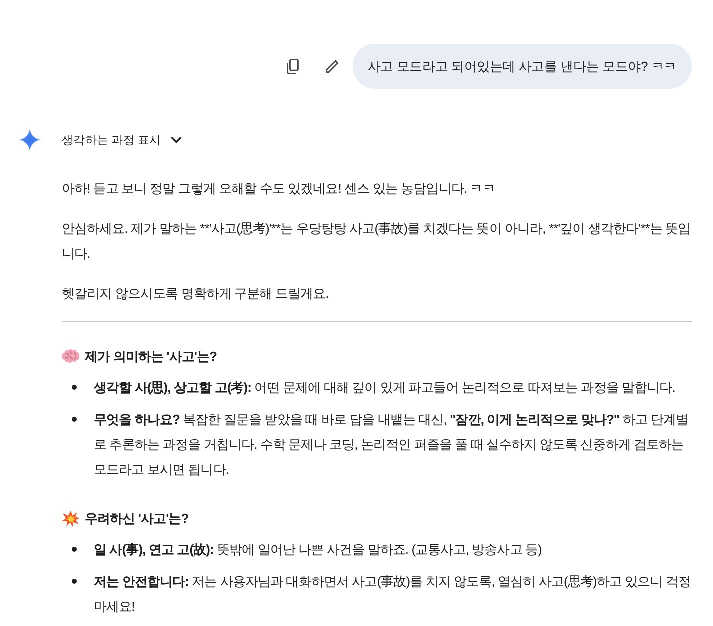  I want to click on response-paragraph: 아하! 듣고 보니 정말 그렇게 오해할 수도 있겠네요! 센스 있는 농담입니다. ㅋㅋ, so click(279, 189).